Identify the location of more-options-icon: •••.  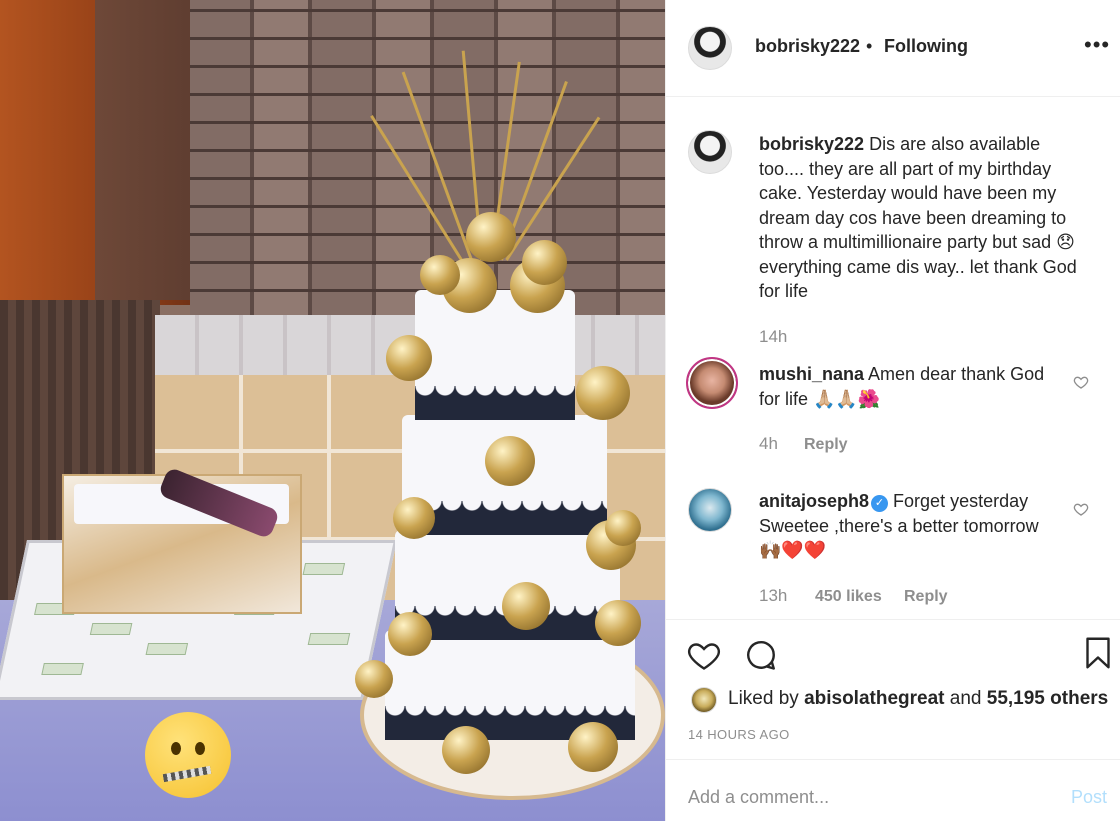
(1097, 45).